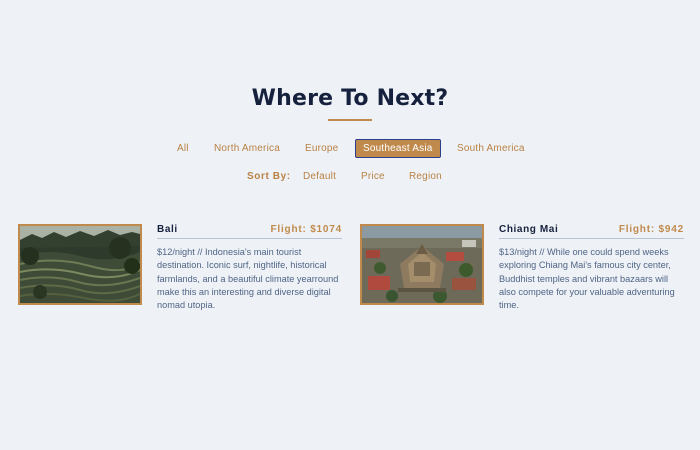  I want to click on filter-north-america-button: North America, so click(247, 149).